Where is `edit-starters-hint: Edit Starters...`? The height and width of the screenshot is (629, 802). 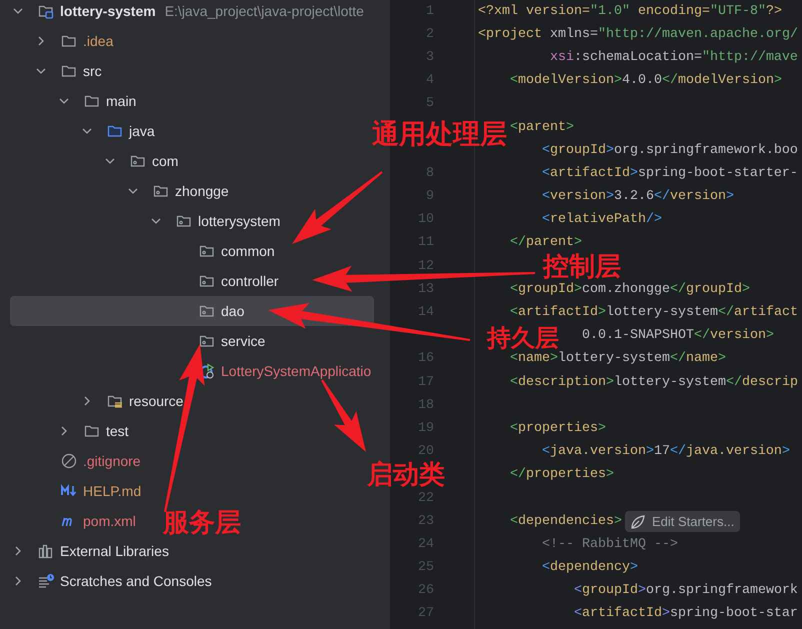
edit-starters-hint: Edit Starters... is located at coordinates (682, 521).